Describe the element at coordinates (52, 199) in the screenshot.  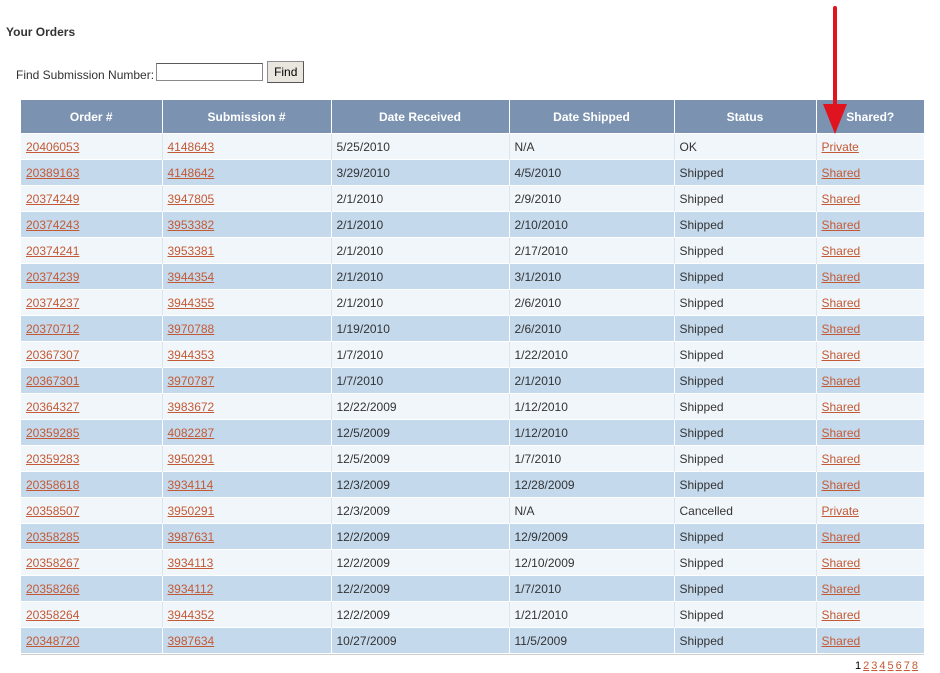
I see `order-number-link: 20374249` at that location.